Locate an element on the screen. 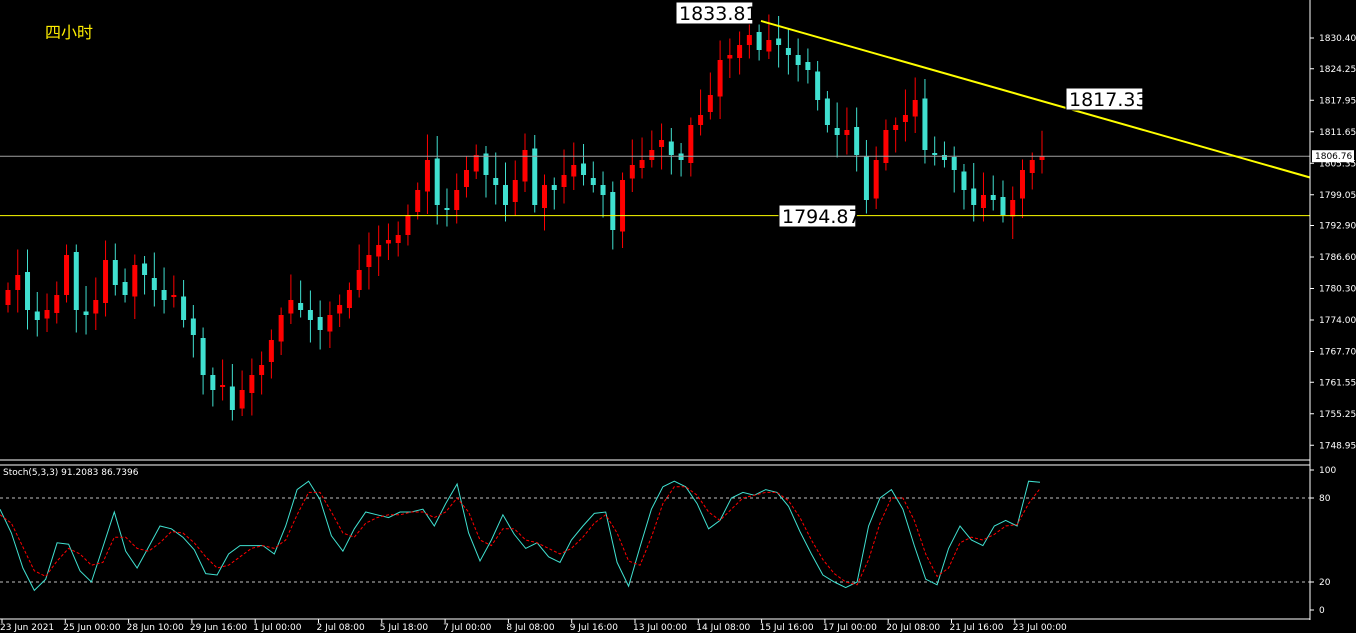 The image size is (1356, 633). time-tick-label: 20 Jul 08:00 is located at coordinates (913, 628).